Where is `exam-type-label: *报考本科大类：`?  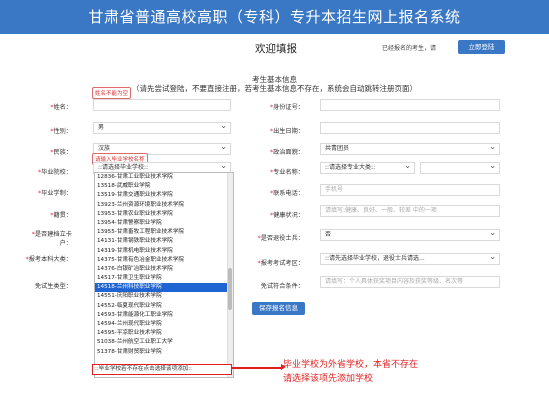
exam-type-label: *报考本科大类： is located at coordinates (48, 259).